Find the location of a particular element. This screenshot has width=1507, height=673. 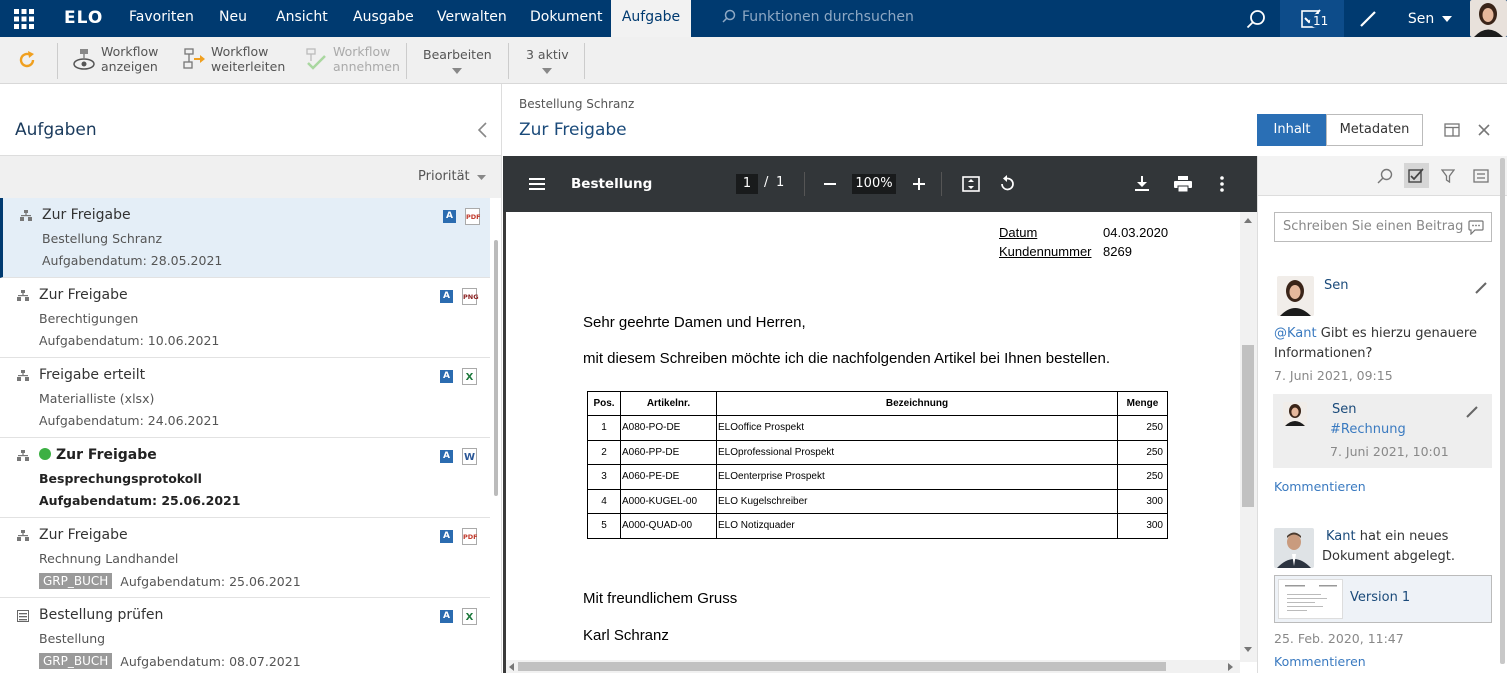

post-mention: @Kant is located at coordinates (1295, 333).